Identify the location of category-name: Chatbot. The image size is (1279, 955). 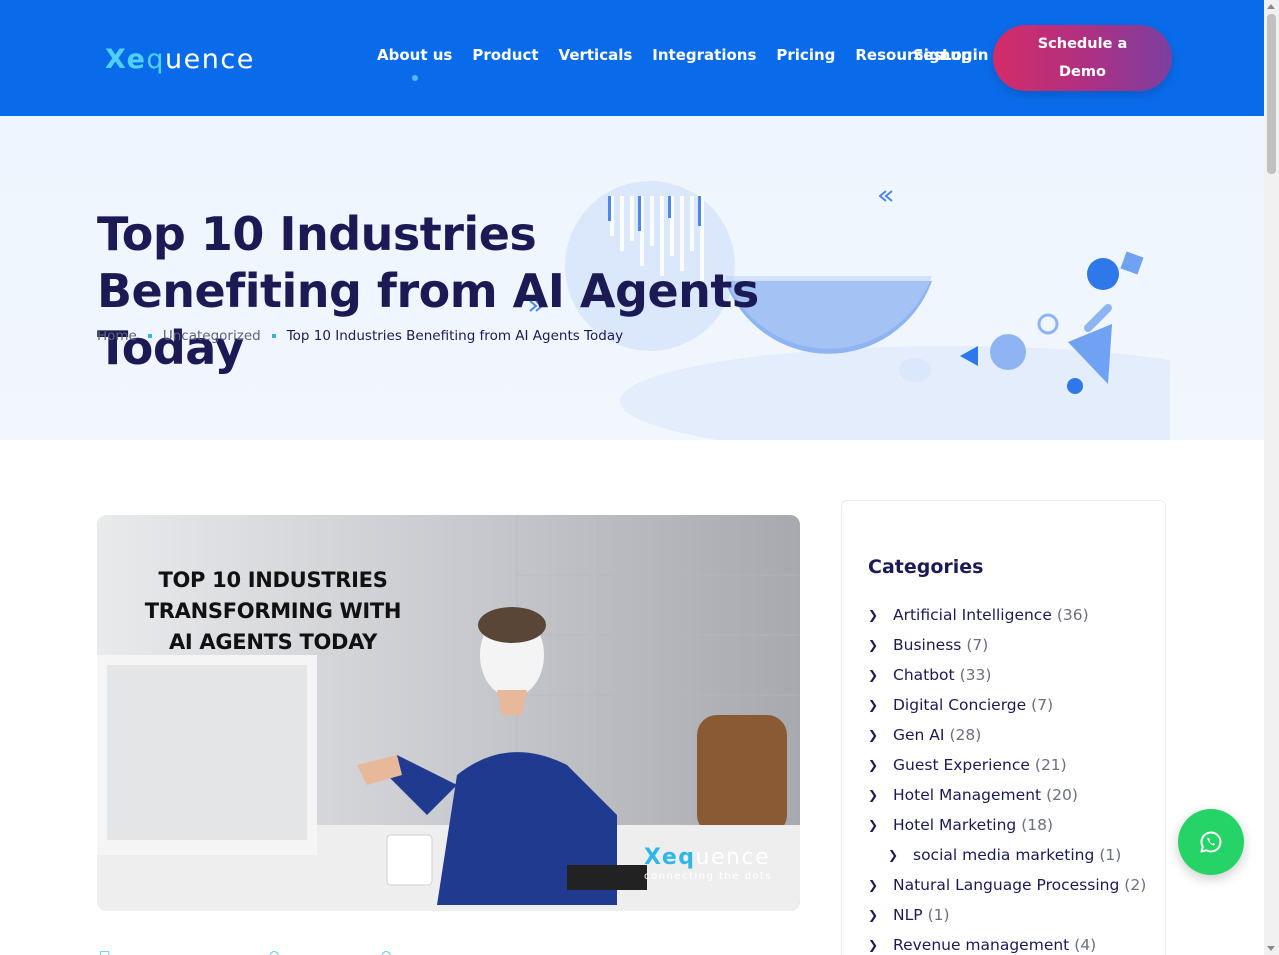
(924, 675).